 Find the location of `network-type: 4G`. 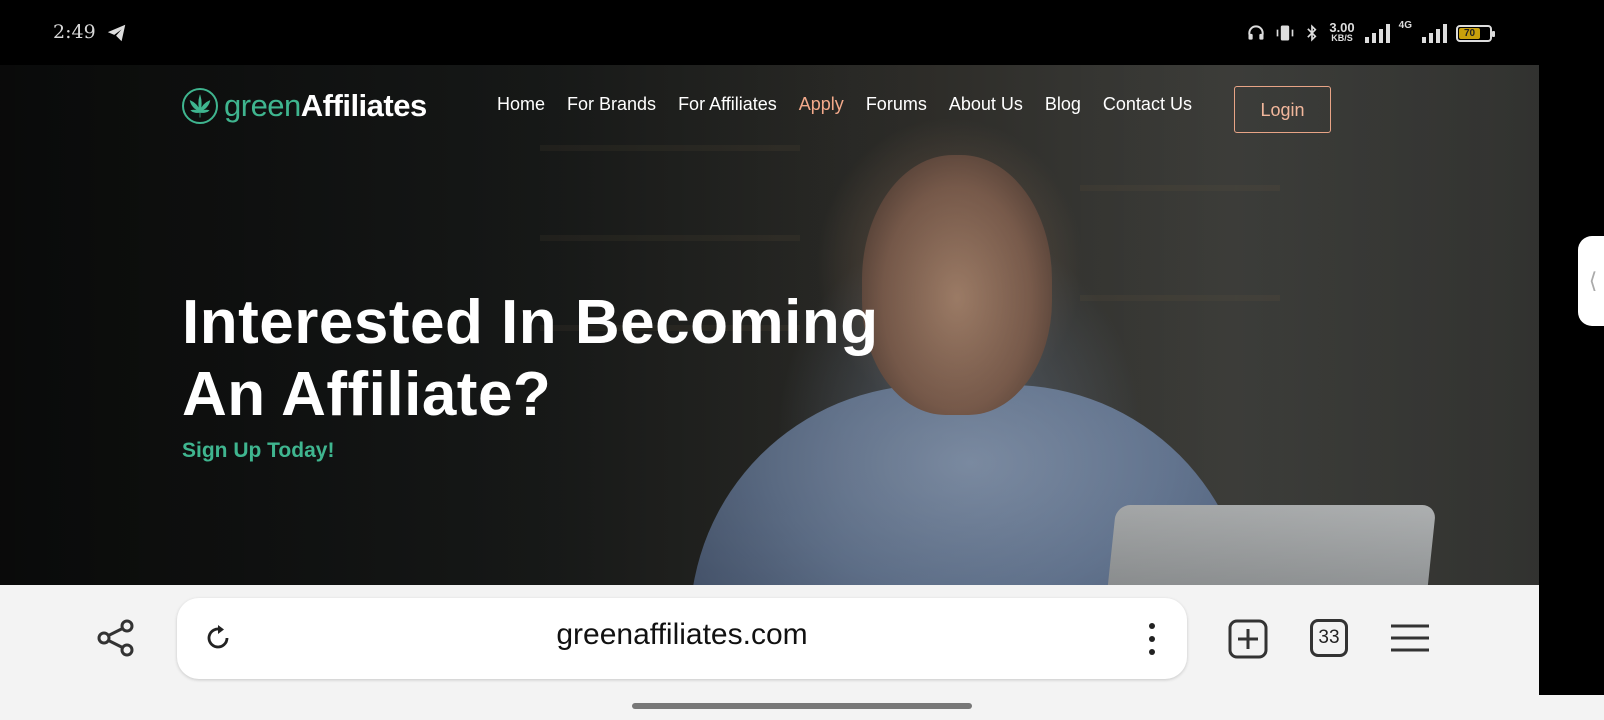

network-type: 4G is located at coordinates (1405, 25).